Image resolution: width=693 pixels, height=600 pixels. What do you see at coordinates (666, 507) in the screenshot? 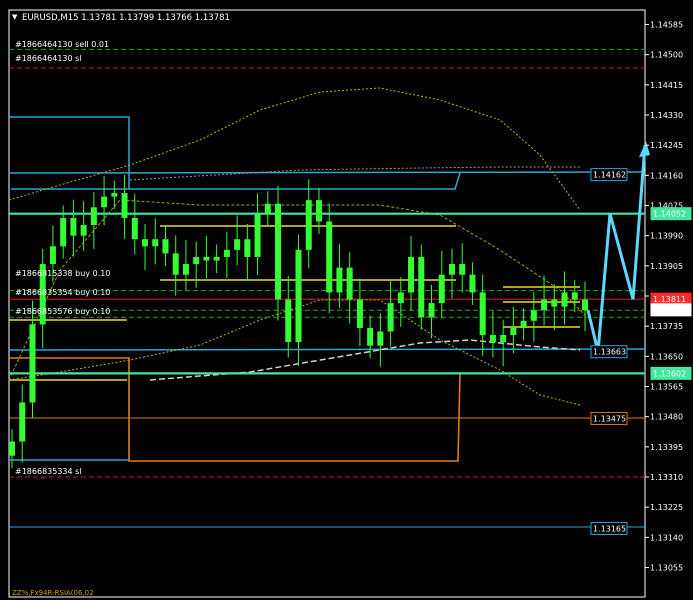
I see `y-tick-label: 1.13225` at bounding box center [666, 507].